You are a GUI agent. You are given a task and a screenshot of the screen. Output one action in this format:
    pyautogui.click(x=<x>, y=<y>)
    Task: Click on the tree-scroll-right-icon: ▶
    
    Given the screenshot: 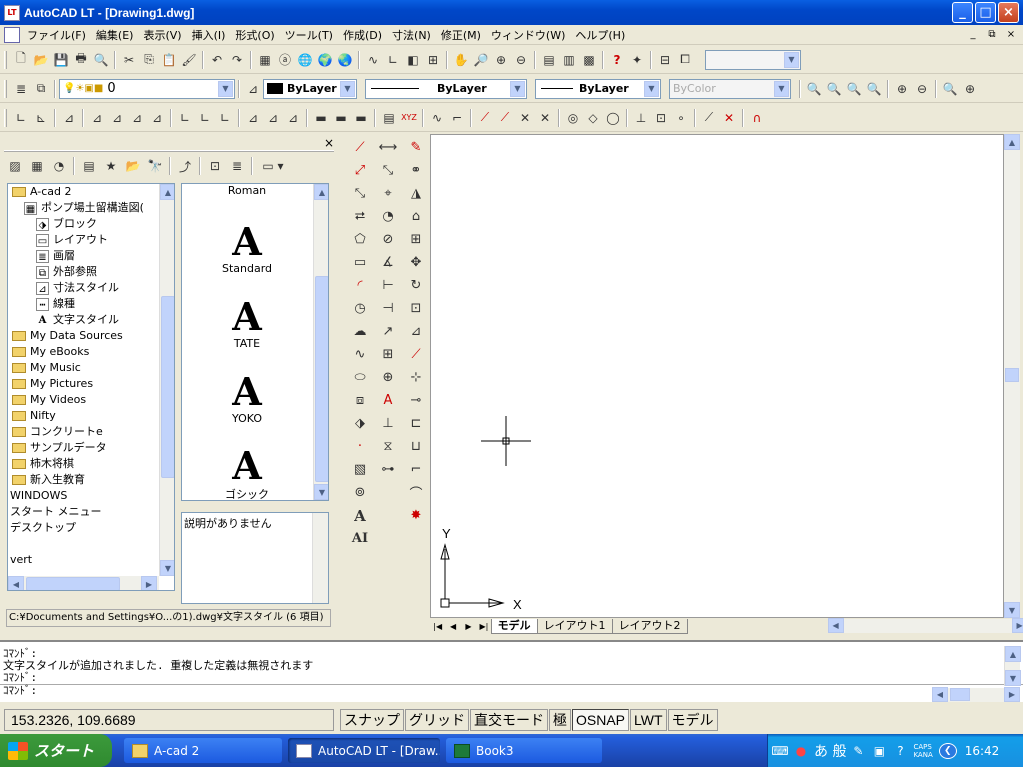 What is the action you would take?
    pyautogui.click(x=149, y=583)
    